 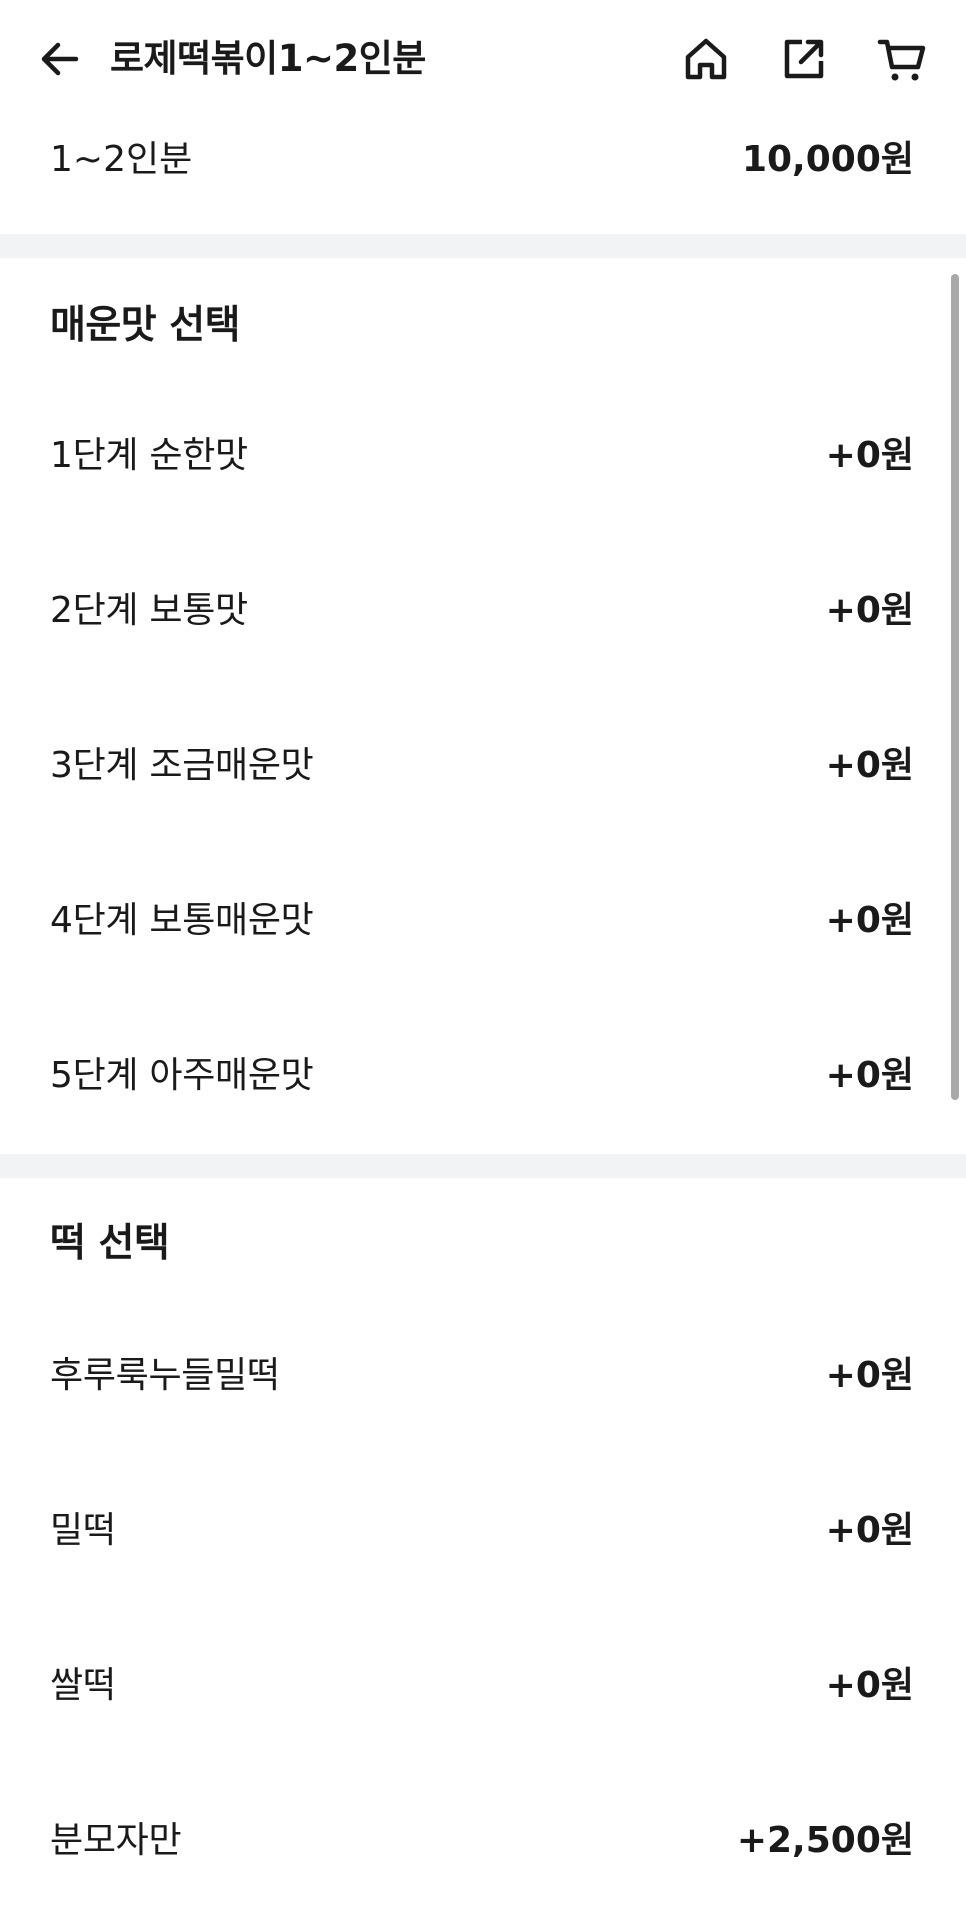 What do you see at coordinates (955, 687) in the screenshot?
I see `scrollbar` at bounding box center [955, 687].